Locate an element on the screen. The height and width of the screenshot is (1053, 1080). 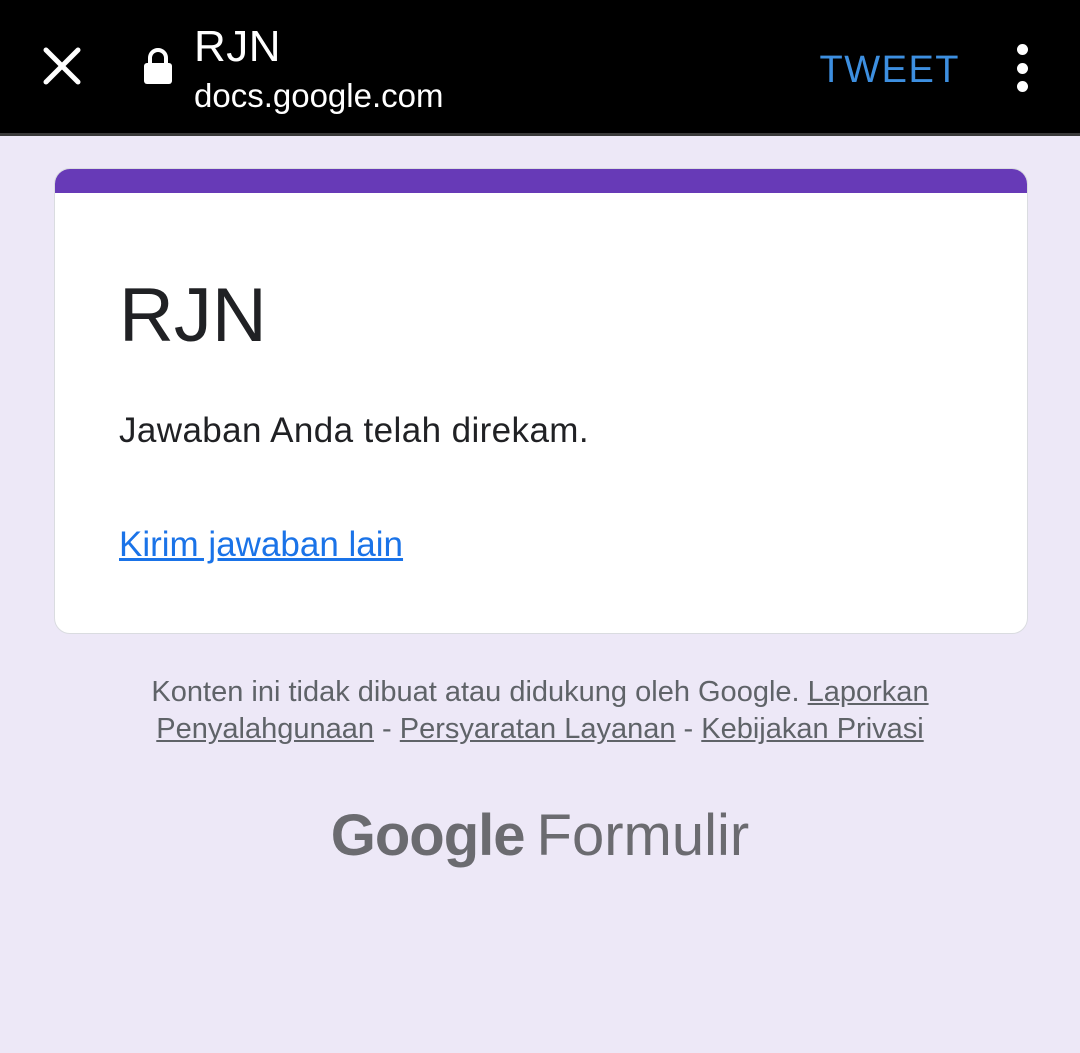
google-wordmark: Google is located at coordinates (428, 835).